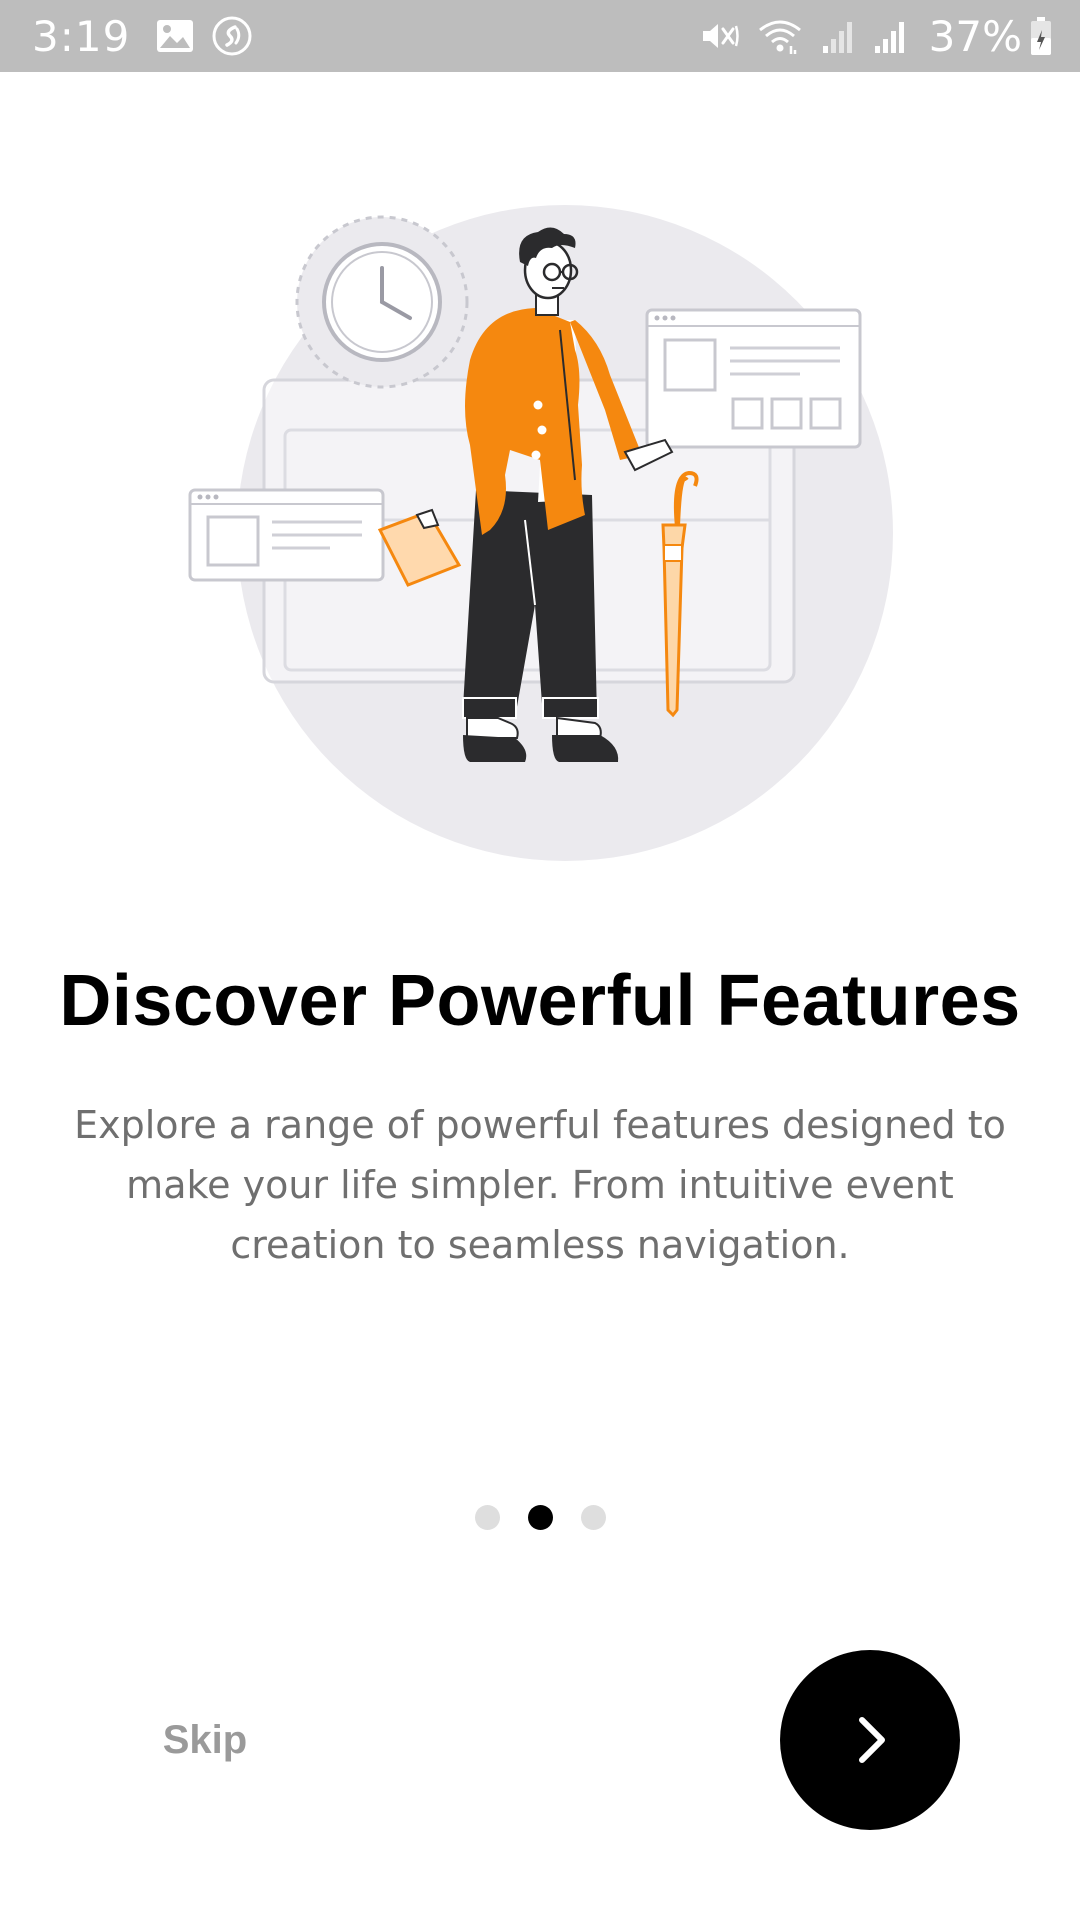  I want to click on mute-vibrate-icon, so click(719, 36).